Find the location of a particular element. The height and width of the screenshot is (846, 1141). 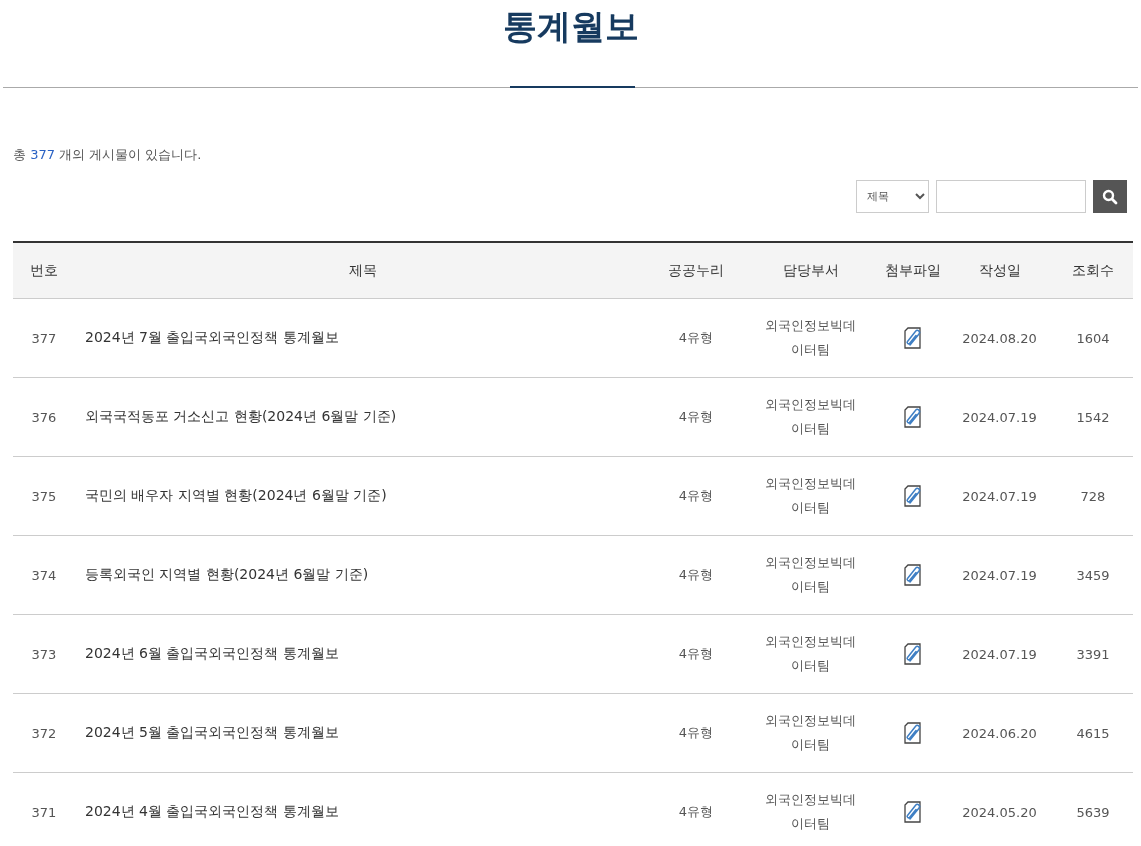

post-title-link: 2024년 4월 출입국외국인정책 통계월보 is located at coordinates (362, 809).